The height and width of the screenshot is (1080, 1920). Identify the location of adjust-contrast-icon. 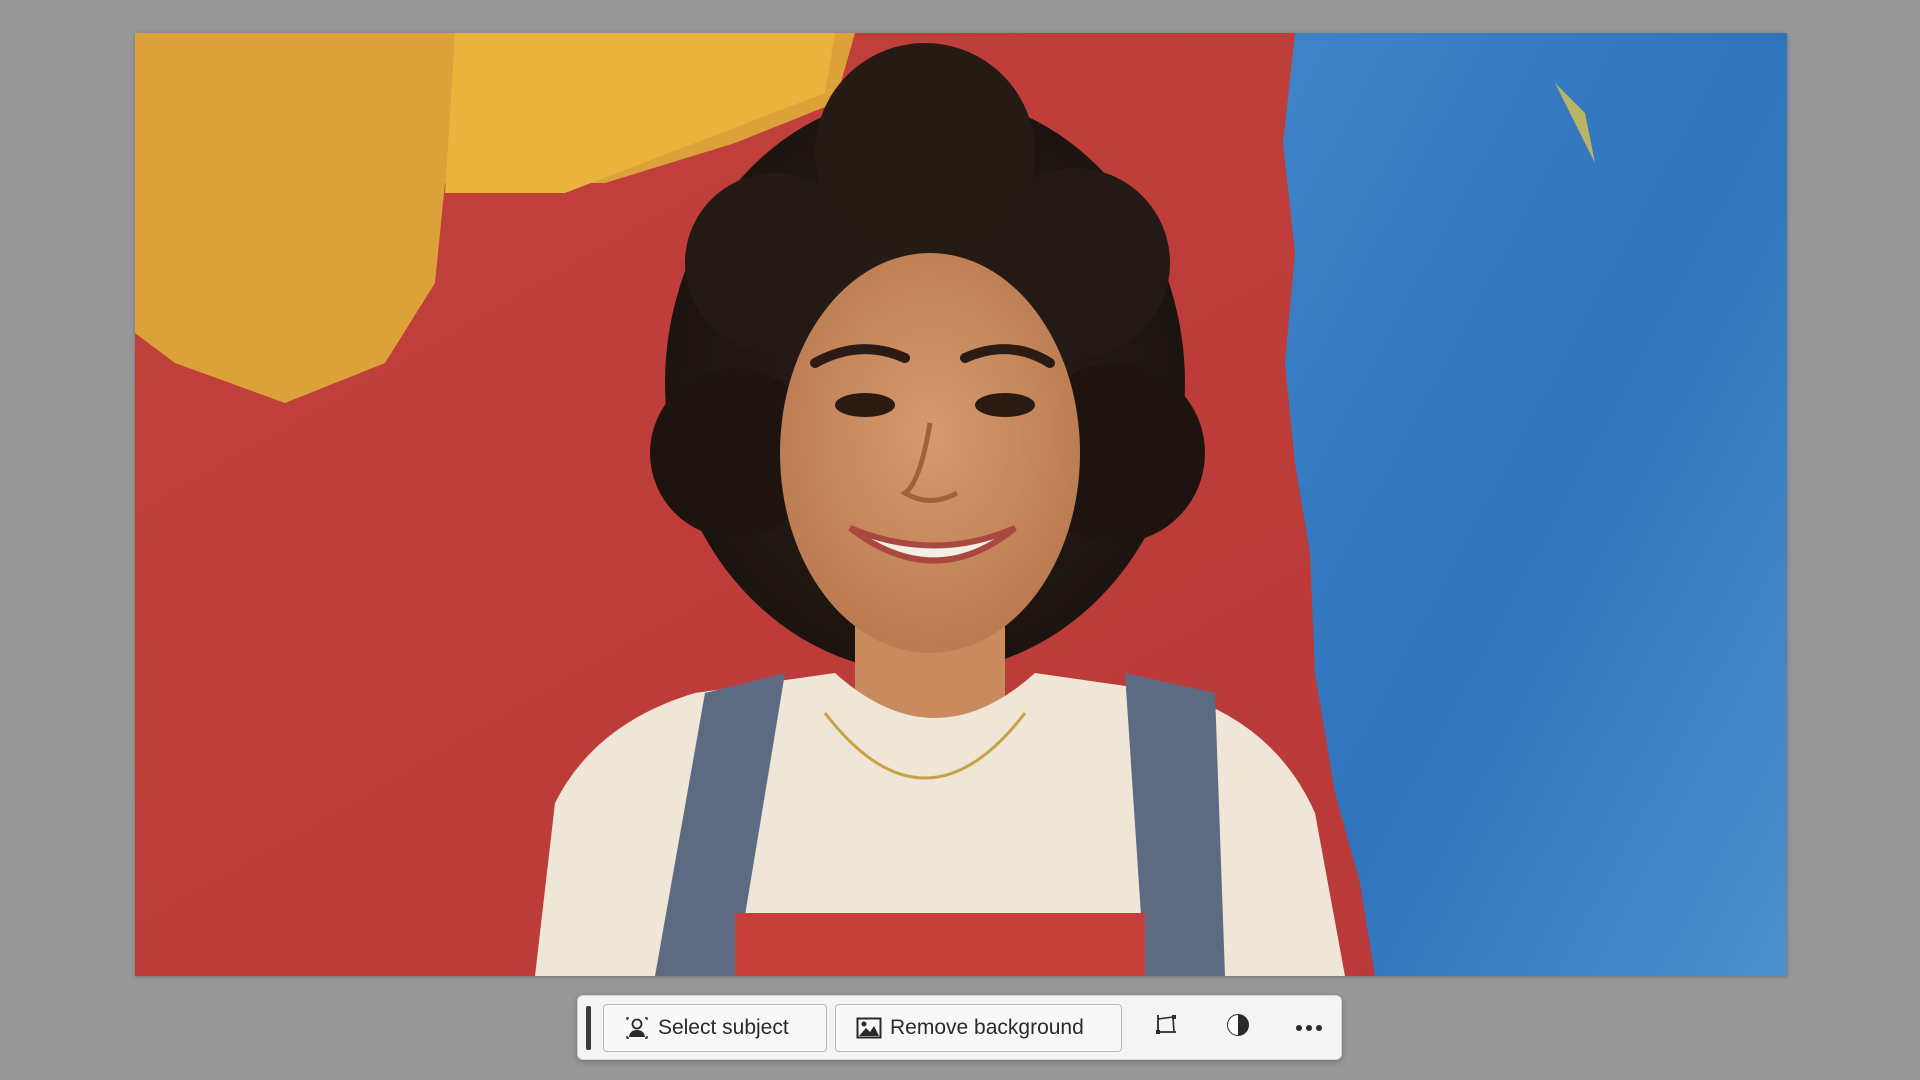
(1238, 1027).